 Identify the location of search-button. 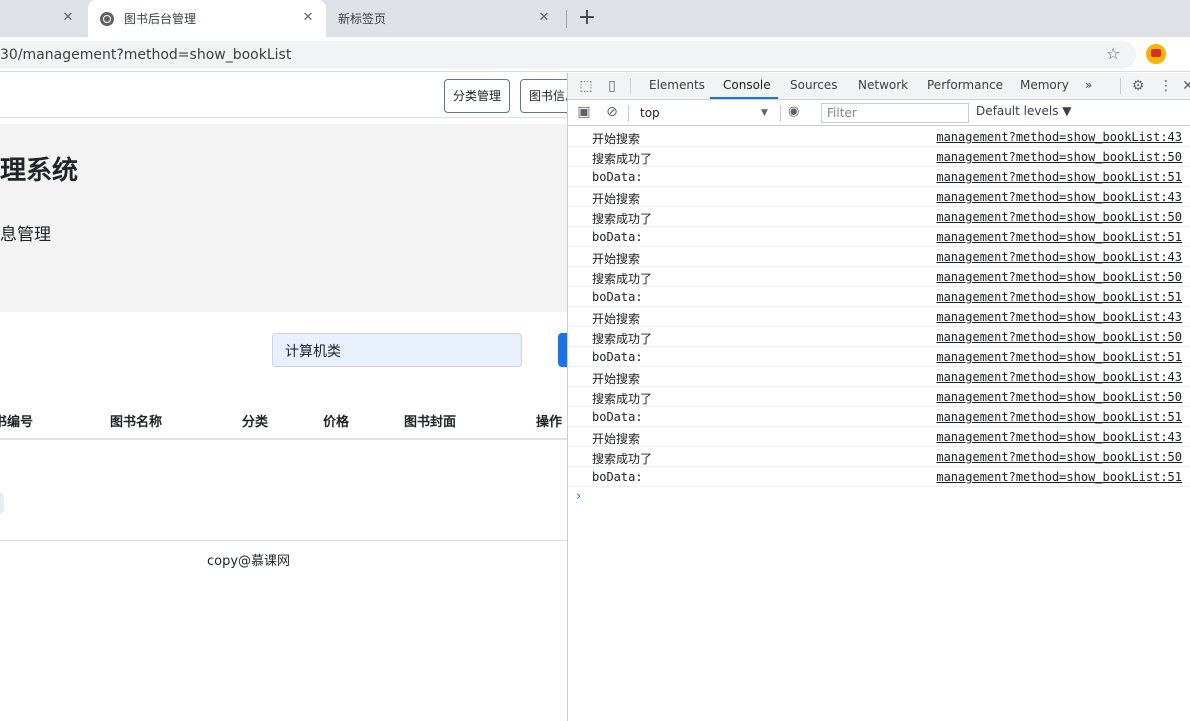
(562, 350).